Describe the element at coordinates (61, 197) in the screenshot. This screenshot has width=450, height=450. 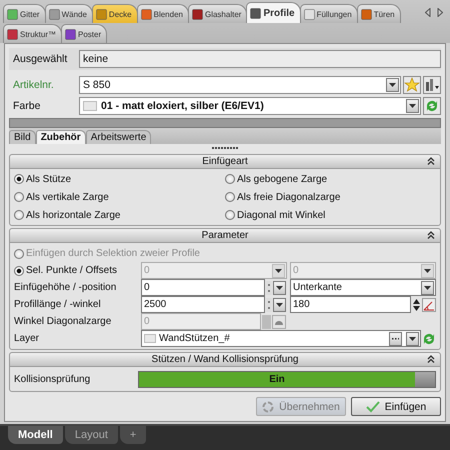
I see `radio-button: Als vertikale Zarge` at that location.